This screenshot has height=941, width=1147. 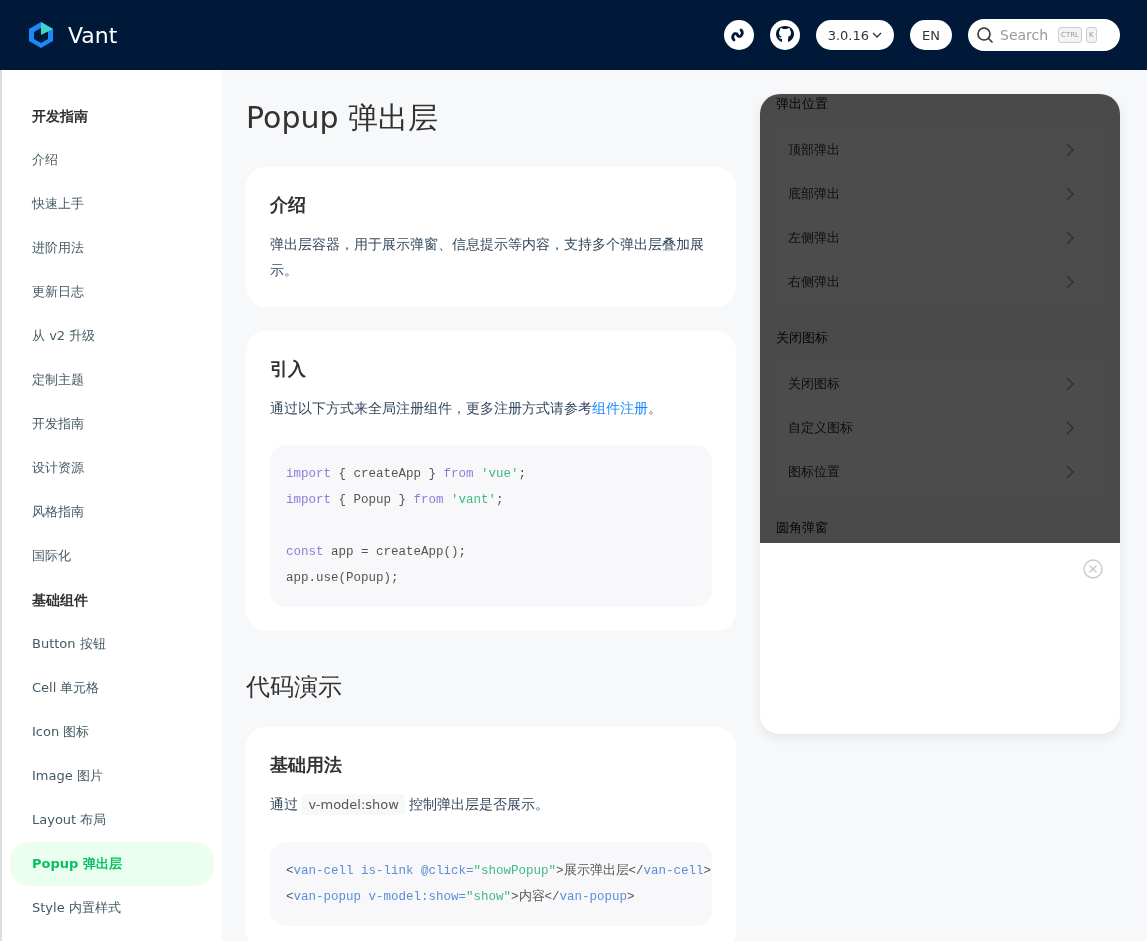 What do you see at coordinates (112, 424) in the screenshot?
I see `sidebar-item: 开发指南` at bounding box center [112, 424].